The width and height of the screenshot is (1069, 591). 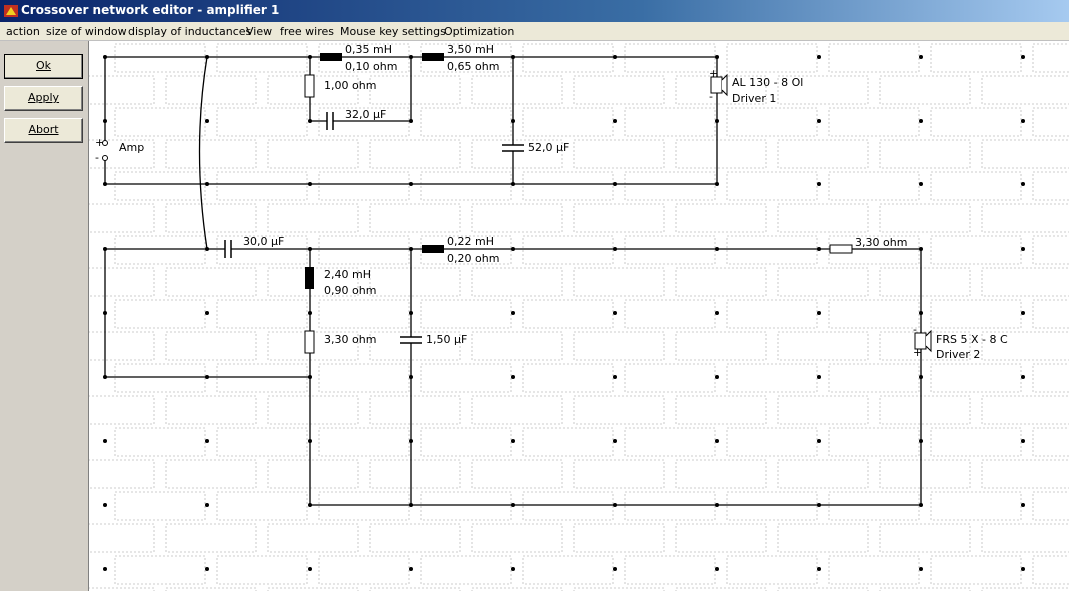 What do you see at coordinates (43, 66) in the screenshot?
I see `ok-button: Ok` at bounding box center [43, 66].